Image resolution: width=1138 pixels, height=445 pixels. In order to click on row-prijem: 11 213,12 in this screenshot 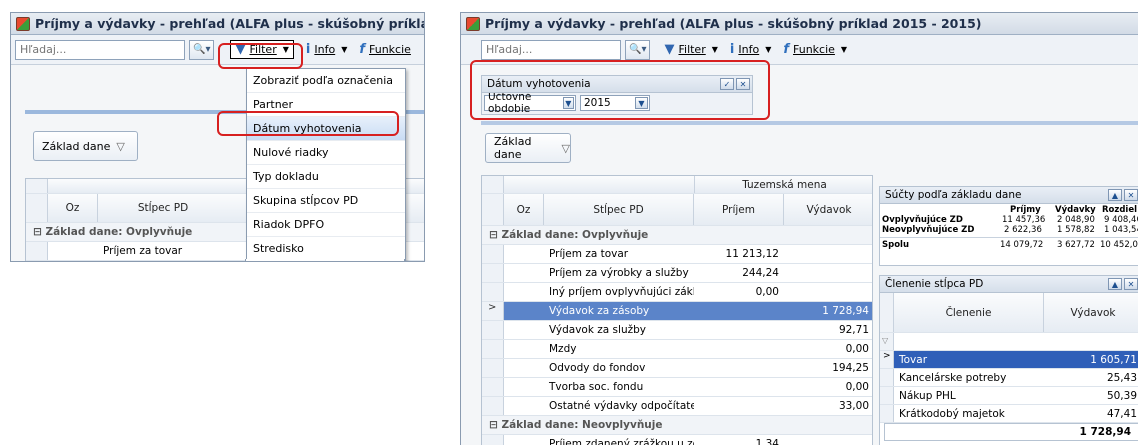, I will do `click(752, 254)`.